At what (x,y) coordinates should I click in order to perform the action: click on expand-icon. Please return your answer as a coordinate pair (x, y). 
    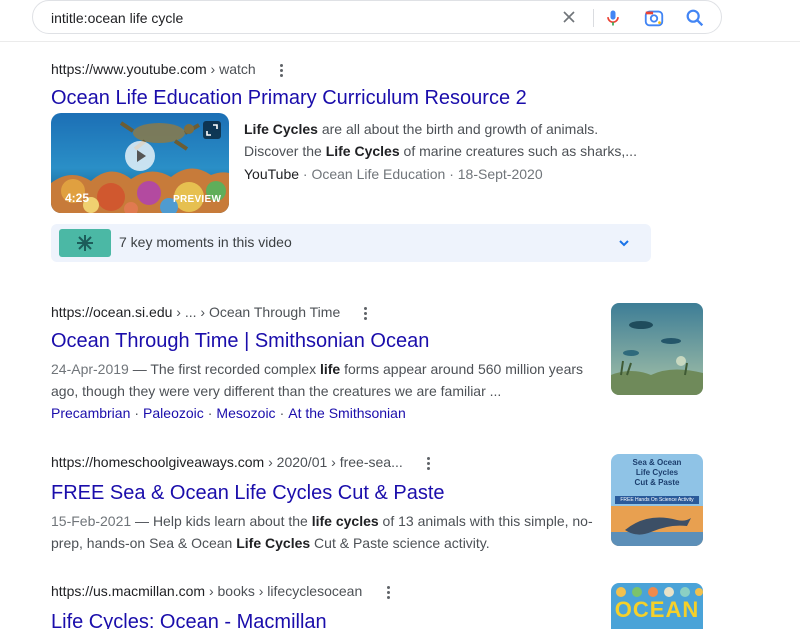
    Looking at the image, I should click on (212, 130).